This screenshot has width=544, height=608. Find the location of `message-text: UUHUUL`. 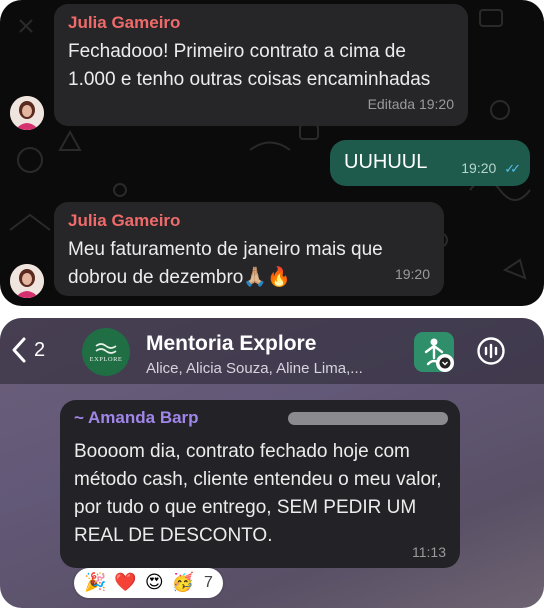

message-text: UUHUUL is located at coordinates (386, 162).